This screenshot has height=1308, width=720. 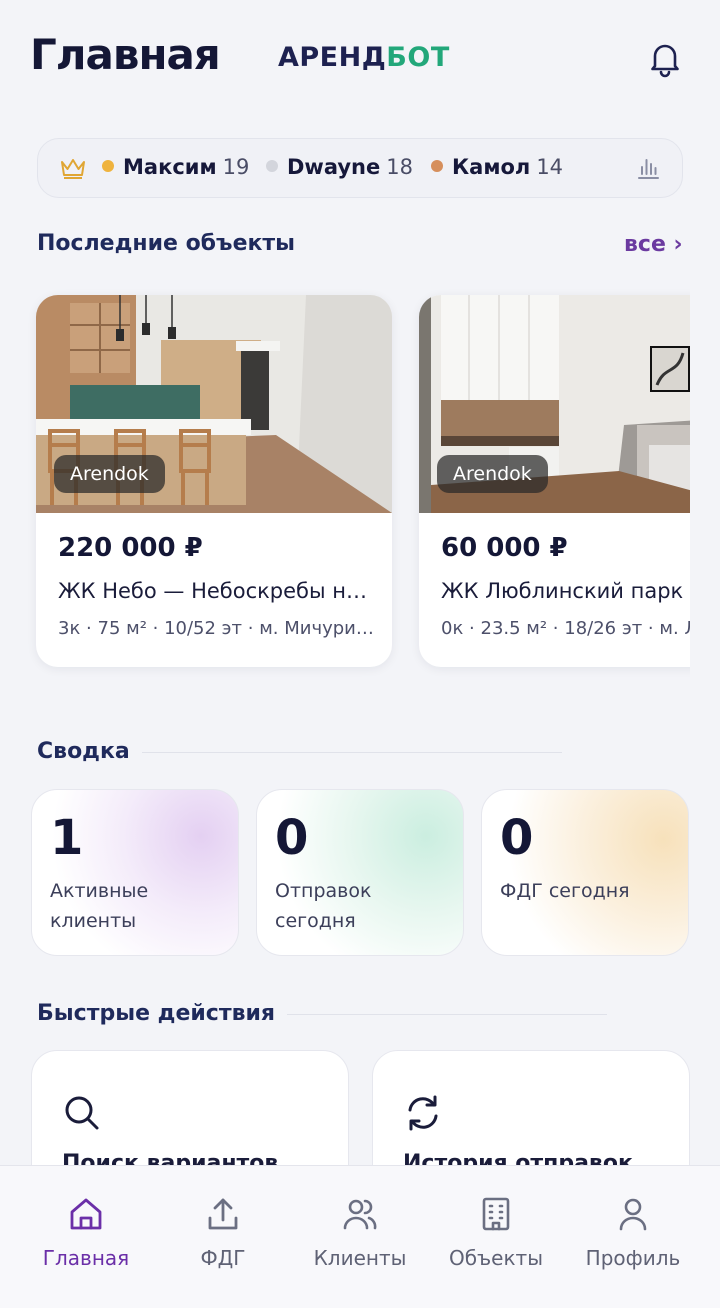 I want to click on home-icon, so click(x=86, y=1214).